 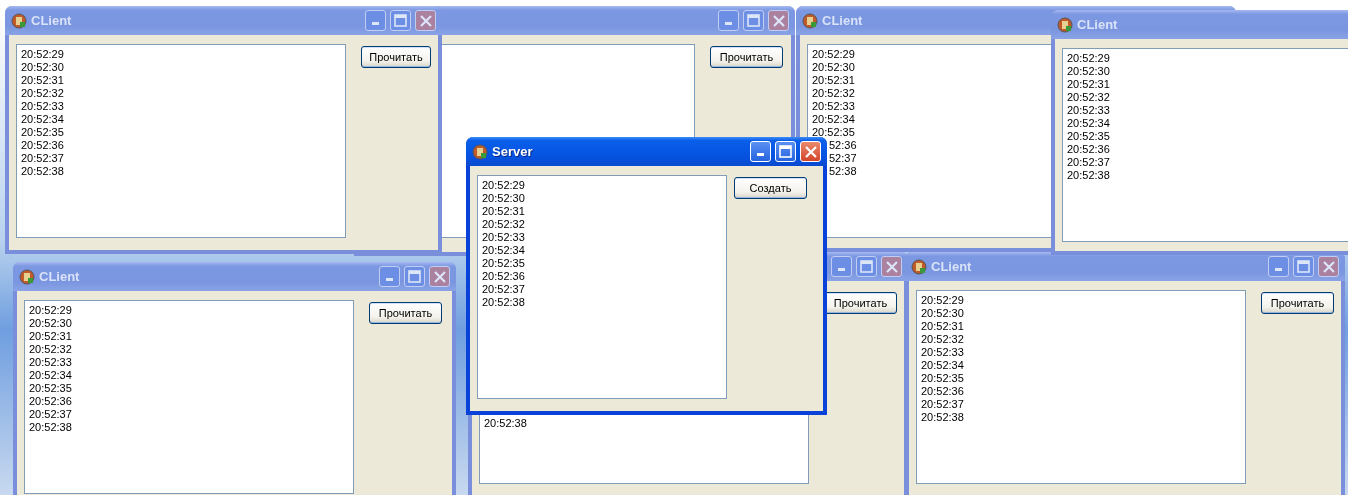 What do you see at coordinates (770, 188) in the screenshot?
I see `create-button: Создать` at bounding box center [770, 188].